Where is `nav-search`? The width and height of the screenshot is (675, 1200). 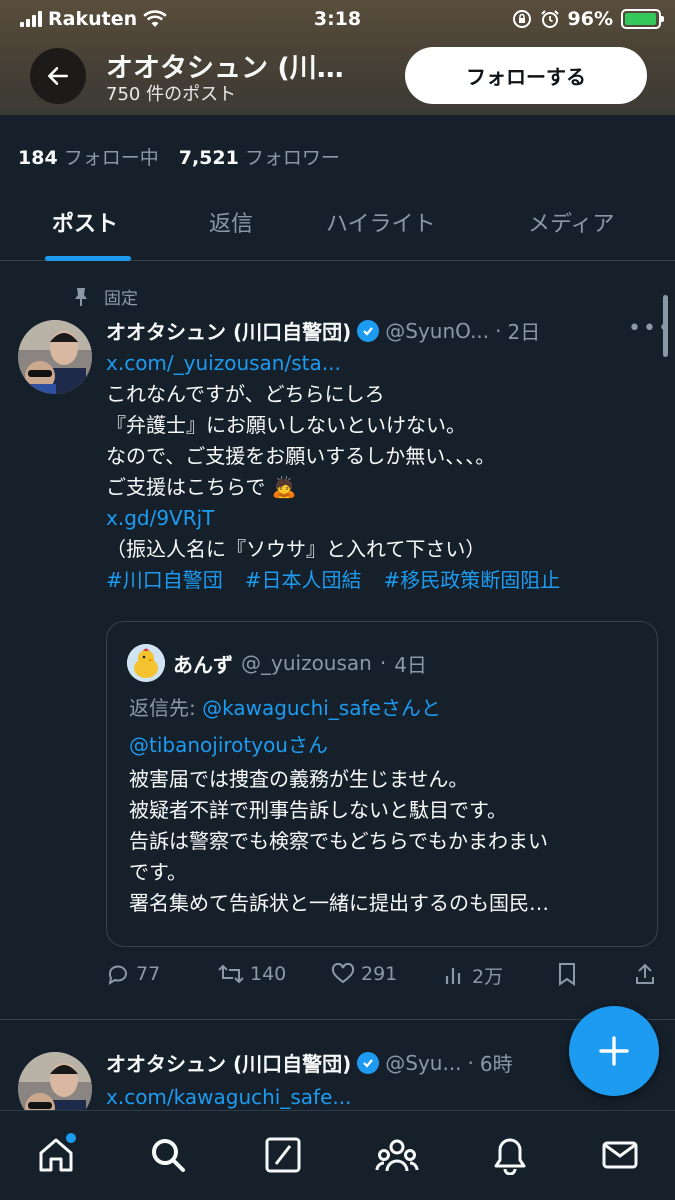 nav-search is located at coordinates (168, 1155).